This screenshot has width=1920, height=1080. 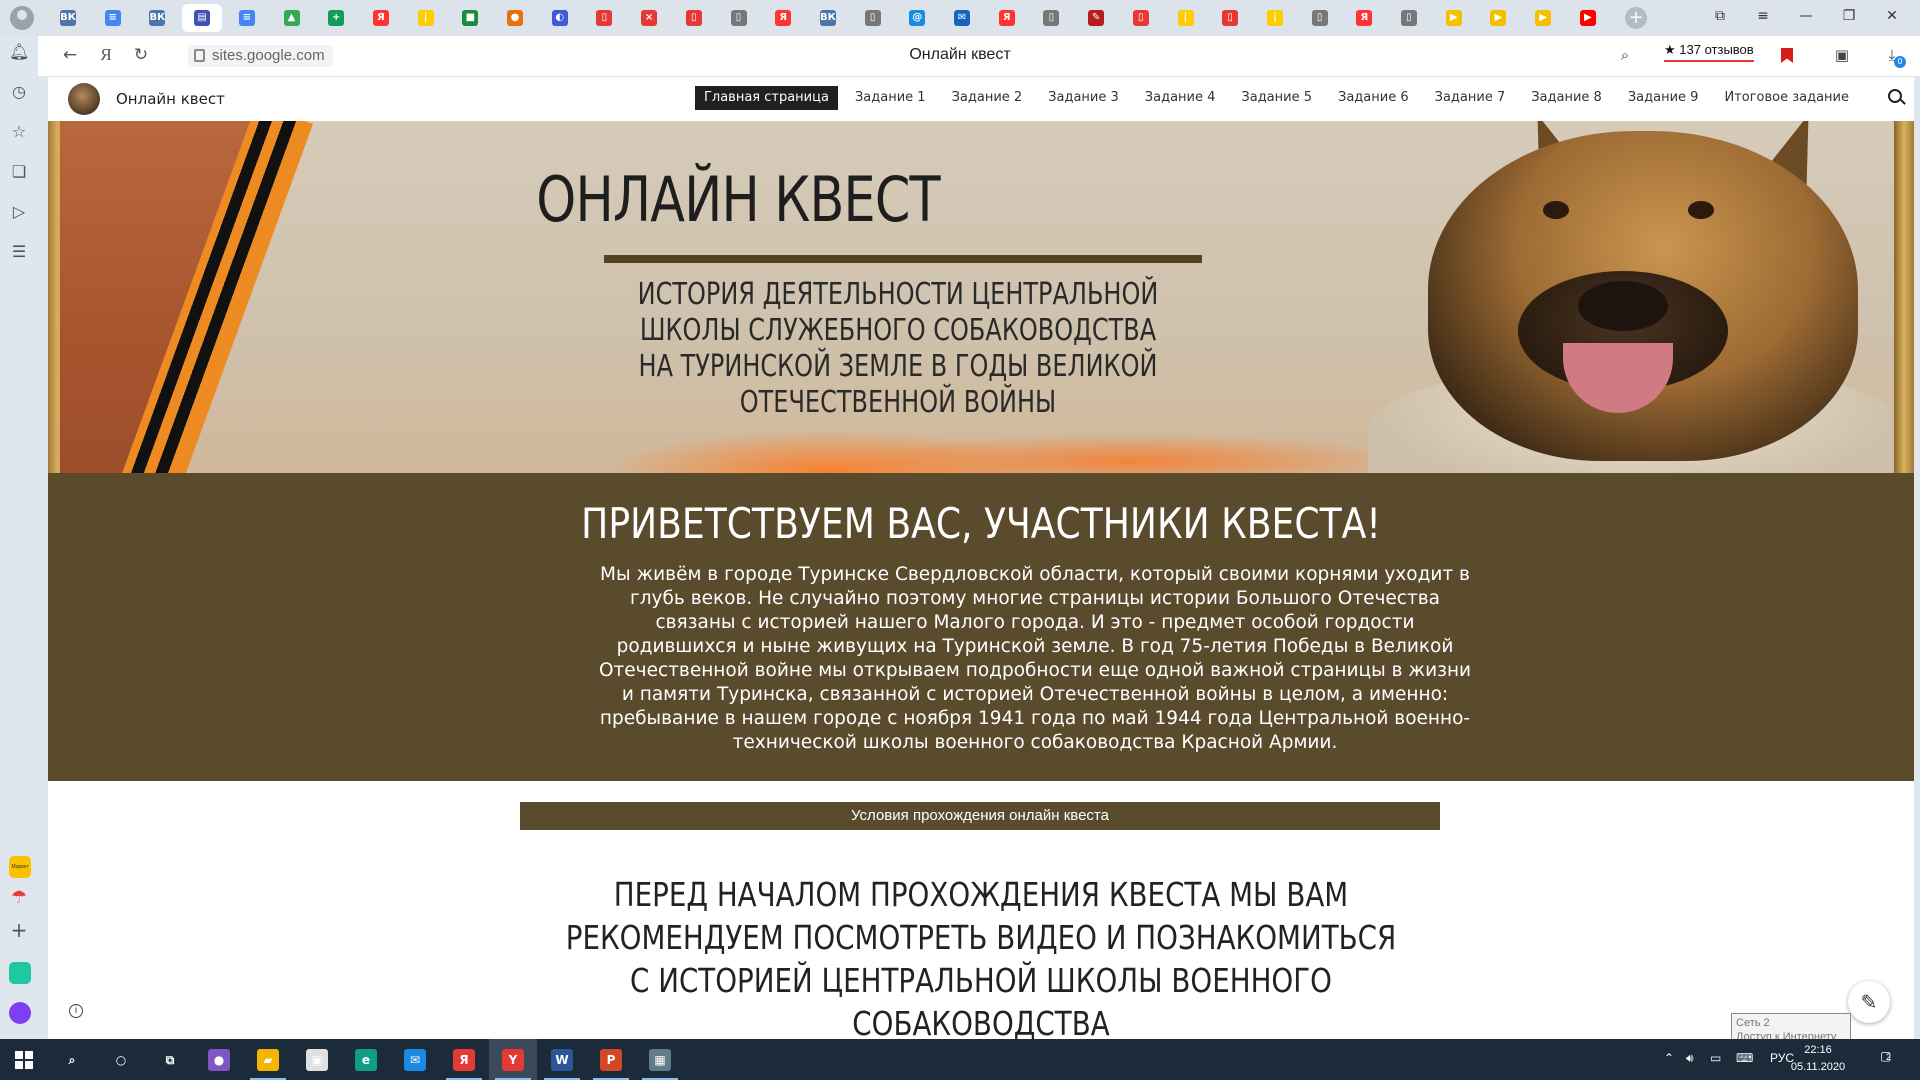 What do you see at coordinates (1869, 1002) in the screenshot?
I see `edit-pencil-icon: ✎` at bounding box center [1869, 1002].